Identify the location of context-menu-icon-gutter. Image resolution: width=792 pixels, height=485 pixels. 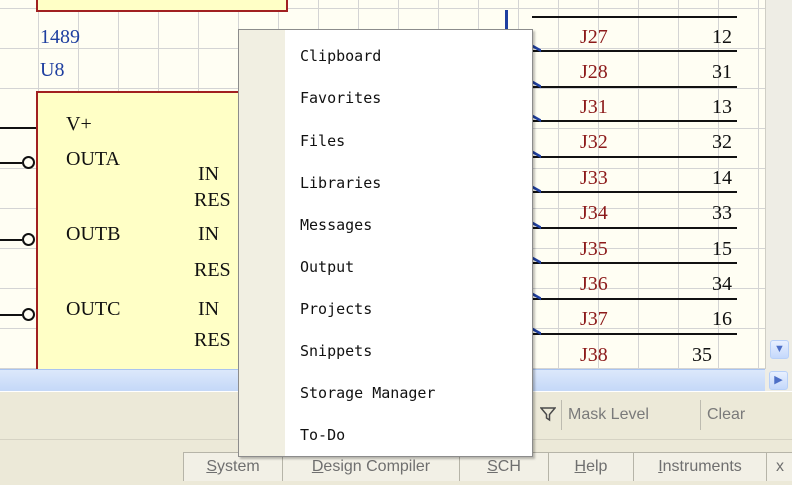
(262, 243).